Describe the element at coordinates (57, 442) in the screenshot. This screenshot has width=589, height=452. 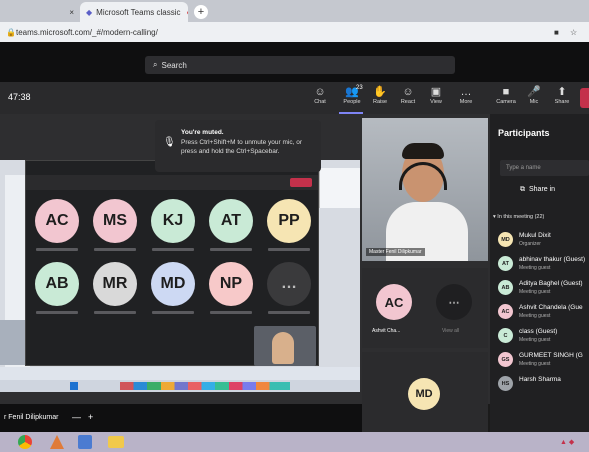
I see `app-icon-a` at that location.